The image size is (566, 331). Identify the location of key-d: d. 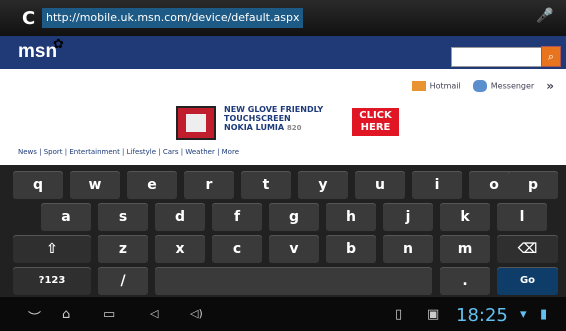
(180, 217).